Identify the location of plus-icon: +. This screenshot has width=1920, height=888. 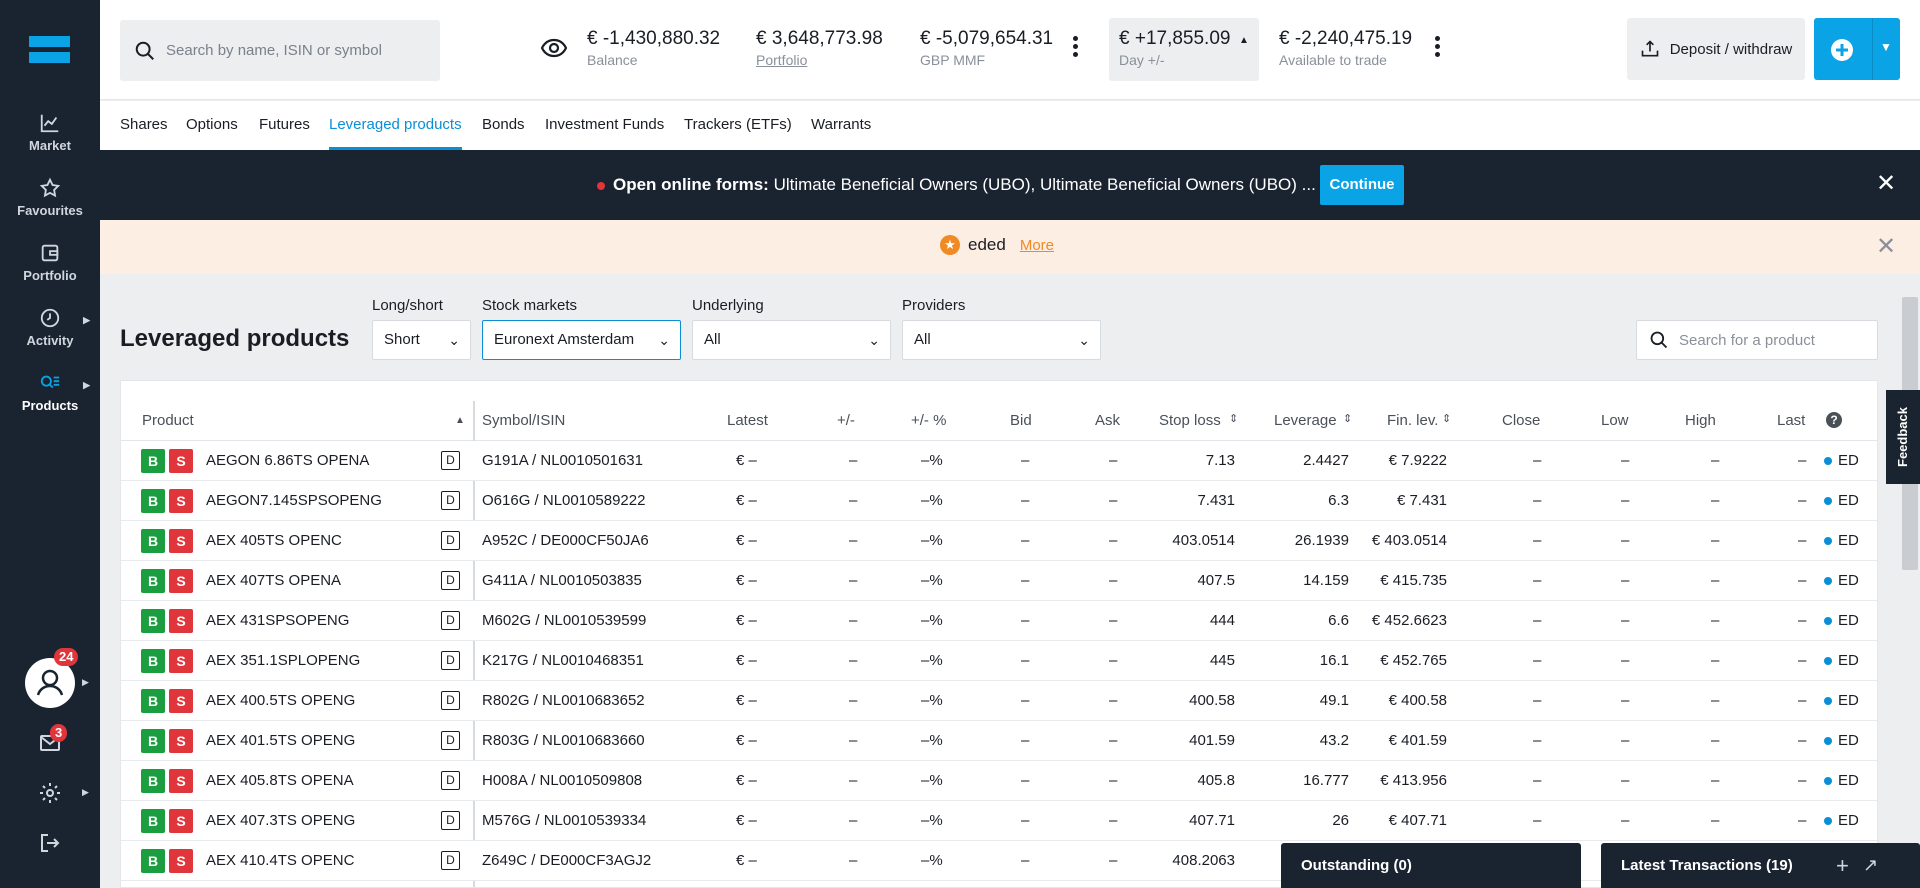
(1842, 865).